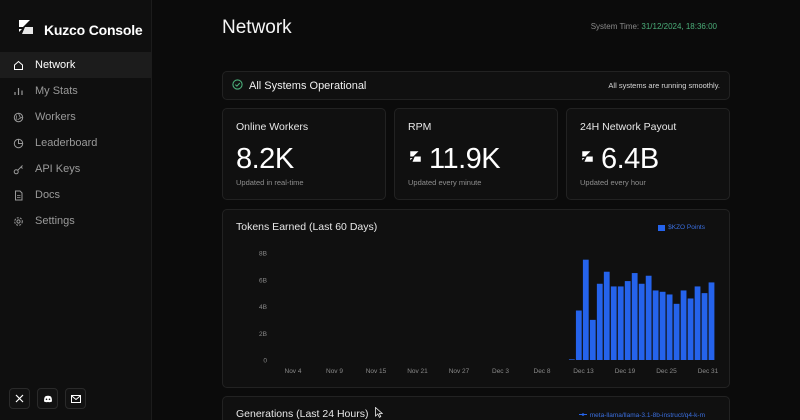  What do you see at coordinates (379, 412) in the screenshot?
I see `mouse-cursor` at bounding box center [379, 412].